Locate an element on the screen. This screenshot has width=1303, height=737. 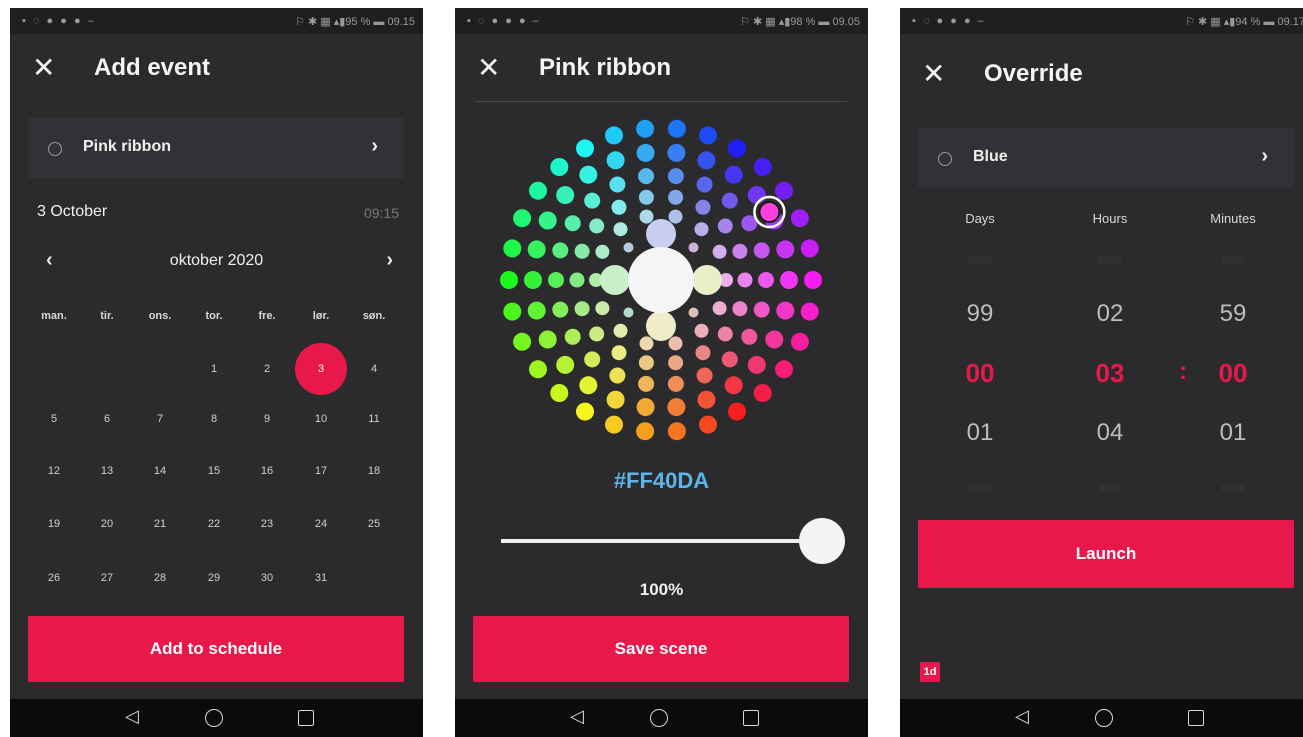
calendar-day: 7 is located at coordinates (160, 419).